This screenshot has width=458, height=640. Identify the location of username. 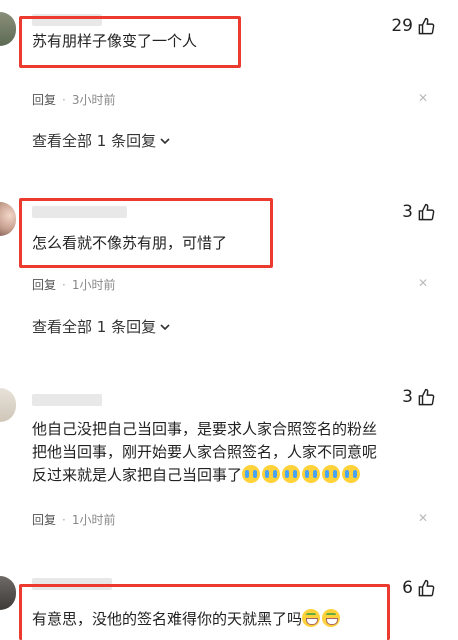
(67, 400).